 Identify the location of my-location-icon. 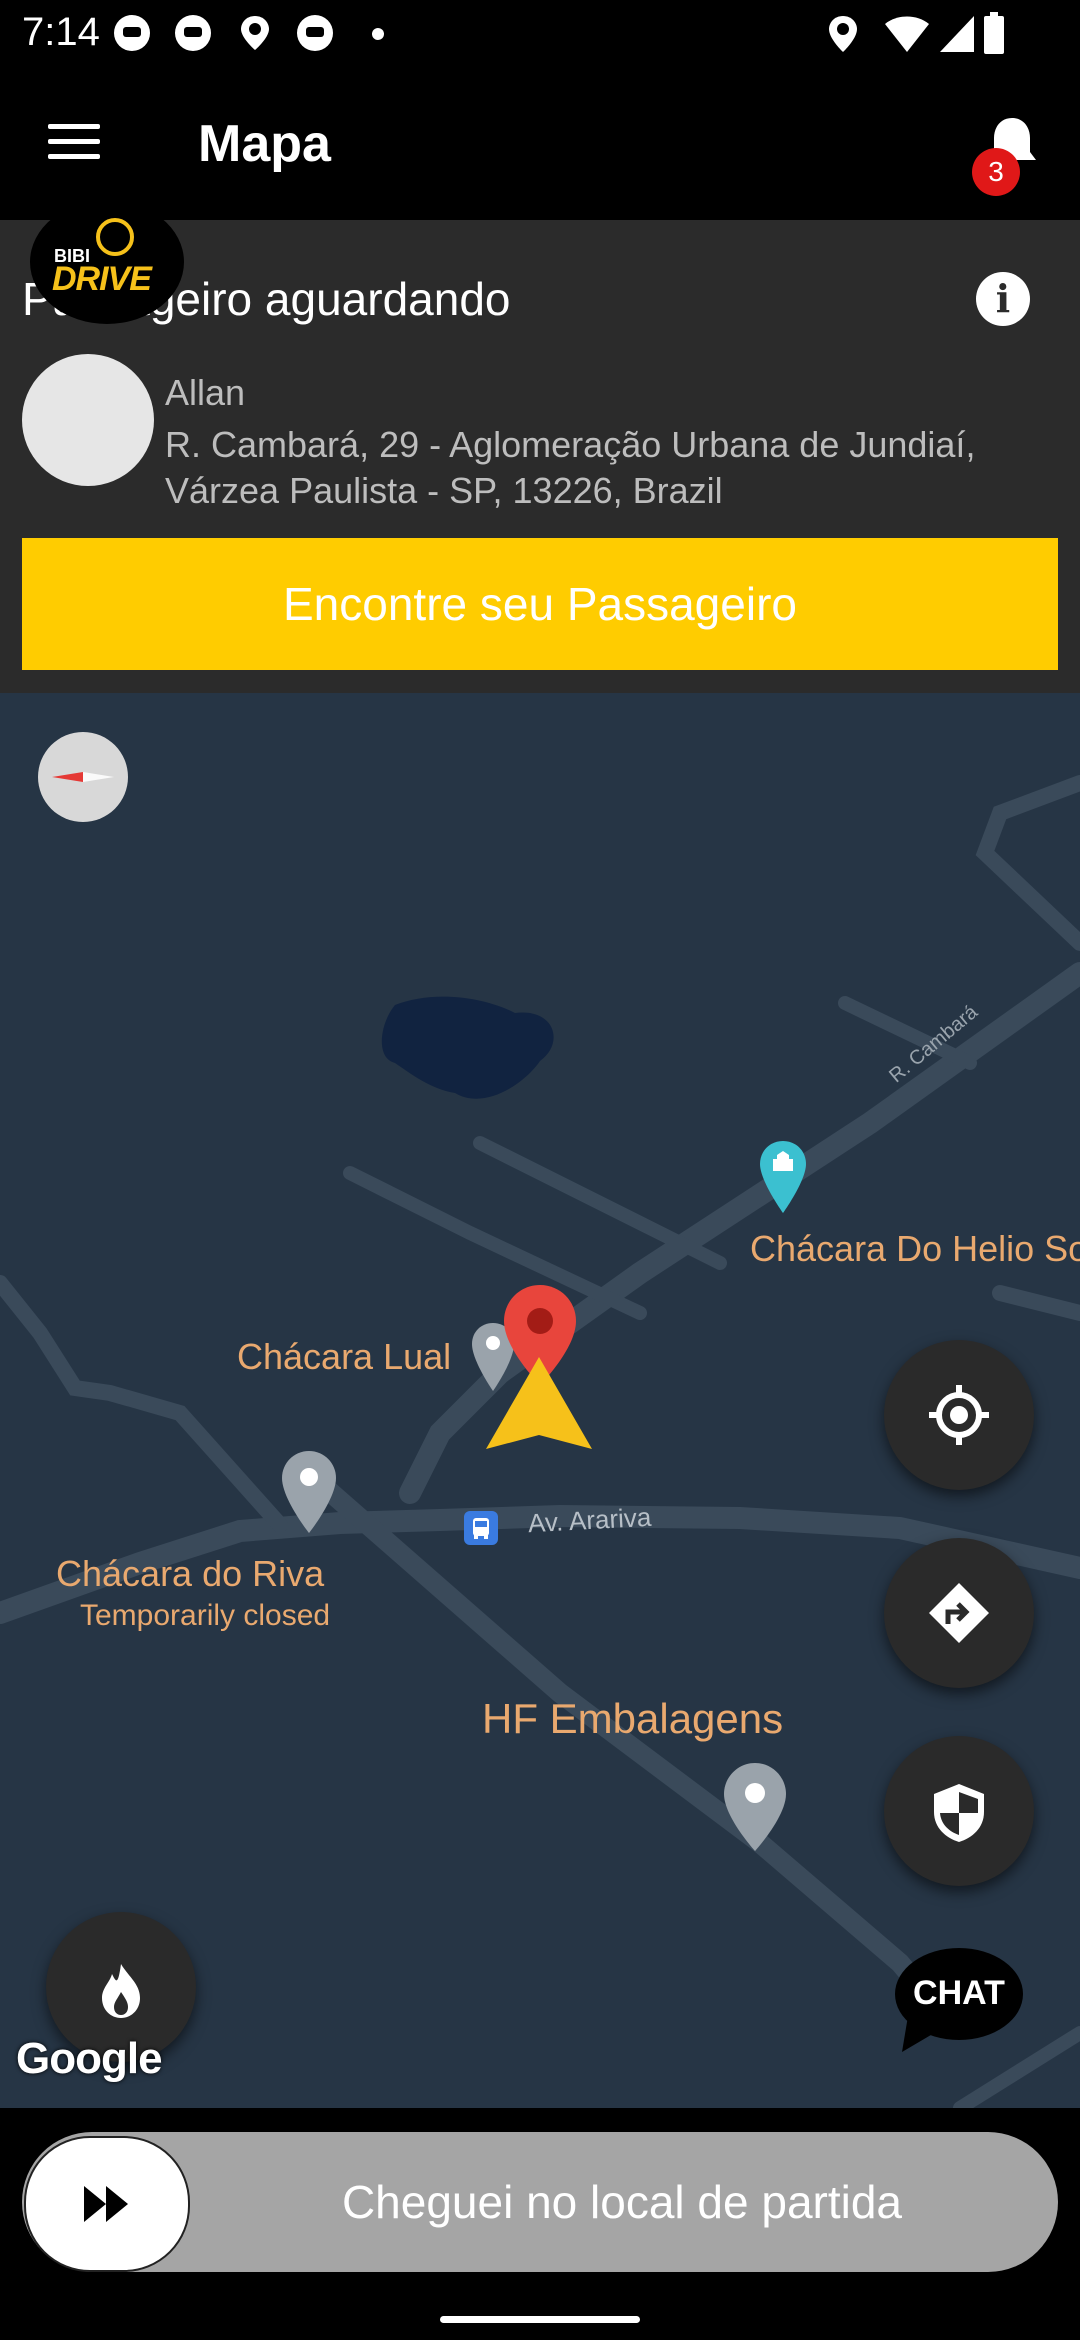
(959, 1415).